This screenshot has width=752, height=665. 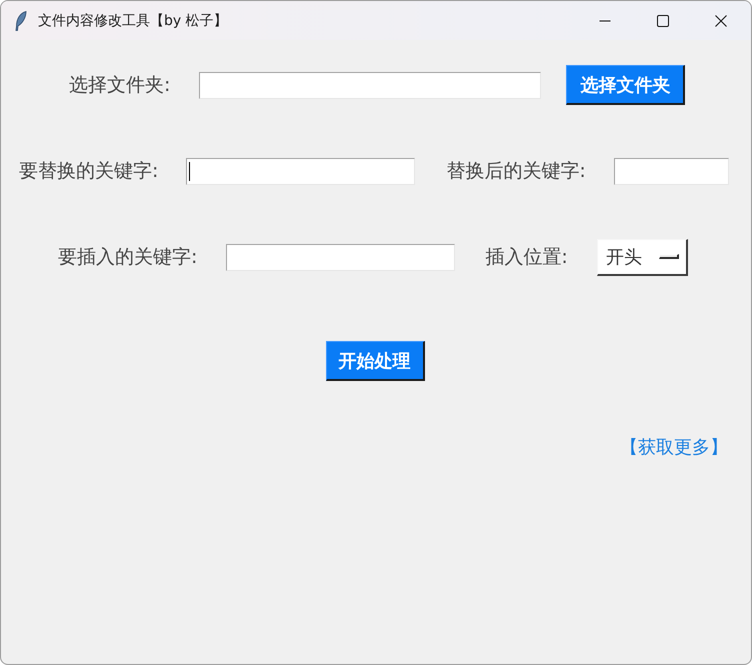 I want to click on insert-keyword-field, so click(x=341, y=257).